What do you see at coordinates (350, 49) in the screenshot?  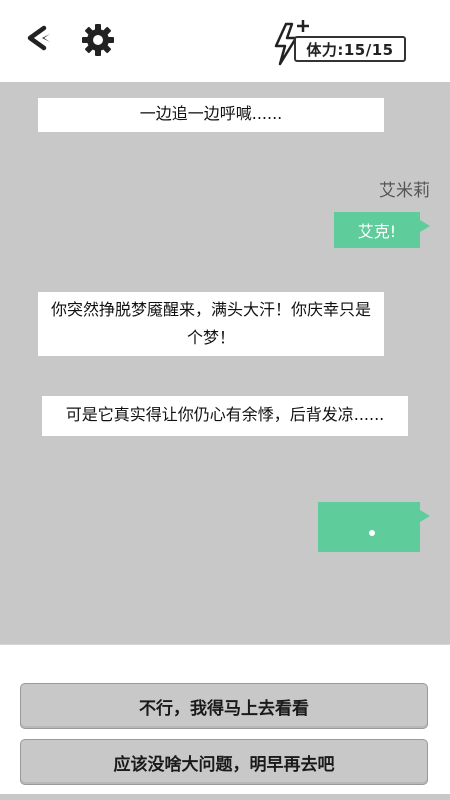 I see `stamina-value: 体力:15/15` at bounding box center [350, 49].